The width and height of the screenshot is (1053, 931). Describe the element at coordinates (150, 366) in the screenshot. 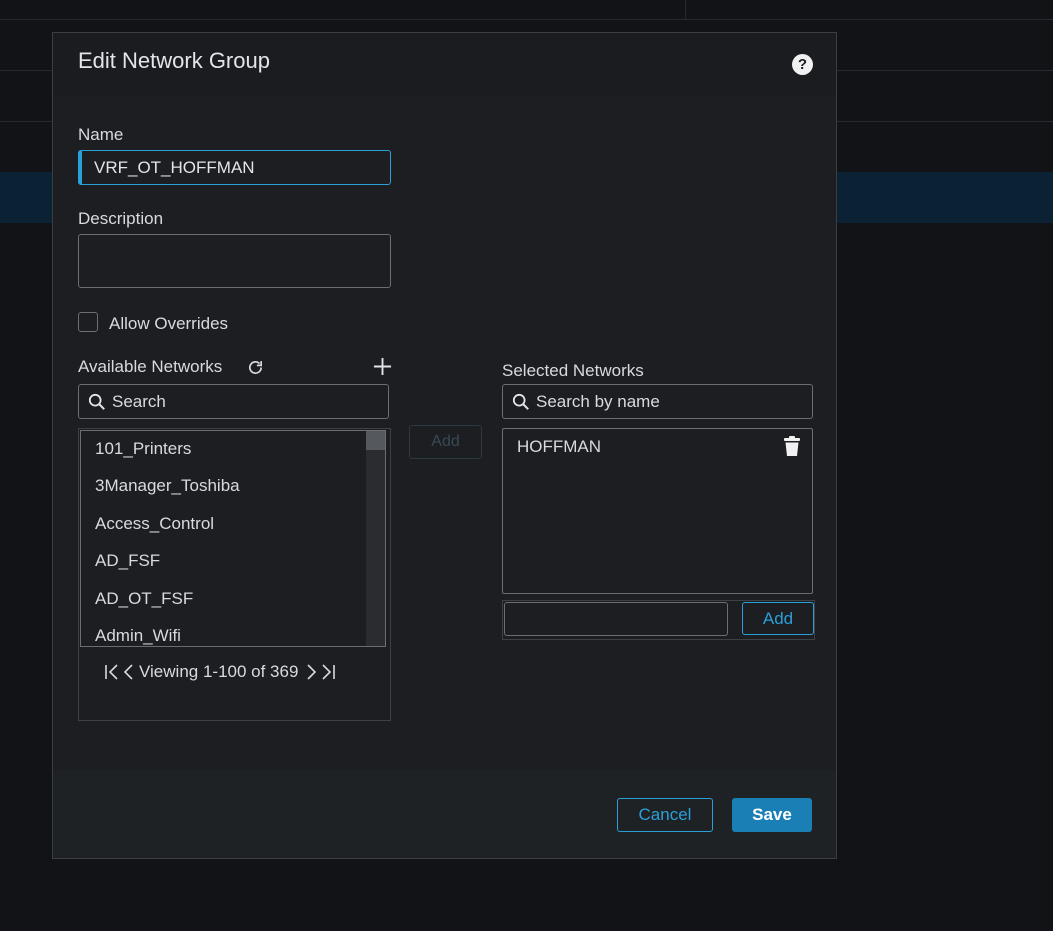

I see `available-networks-label: Available Networks` at that location.